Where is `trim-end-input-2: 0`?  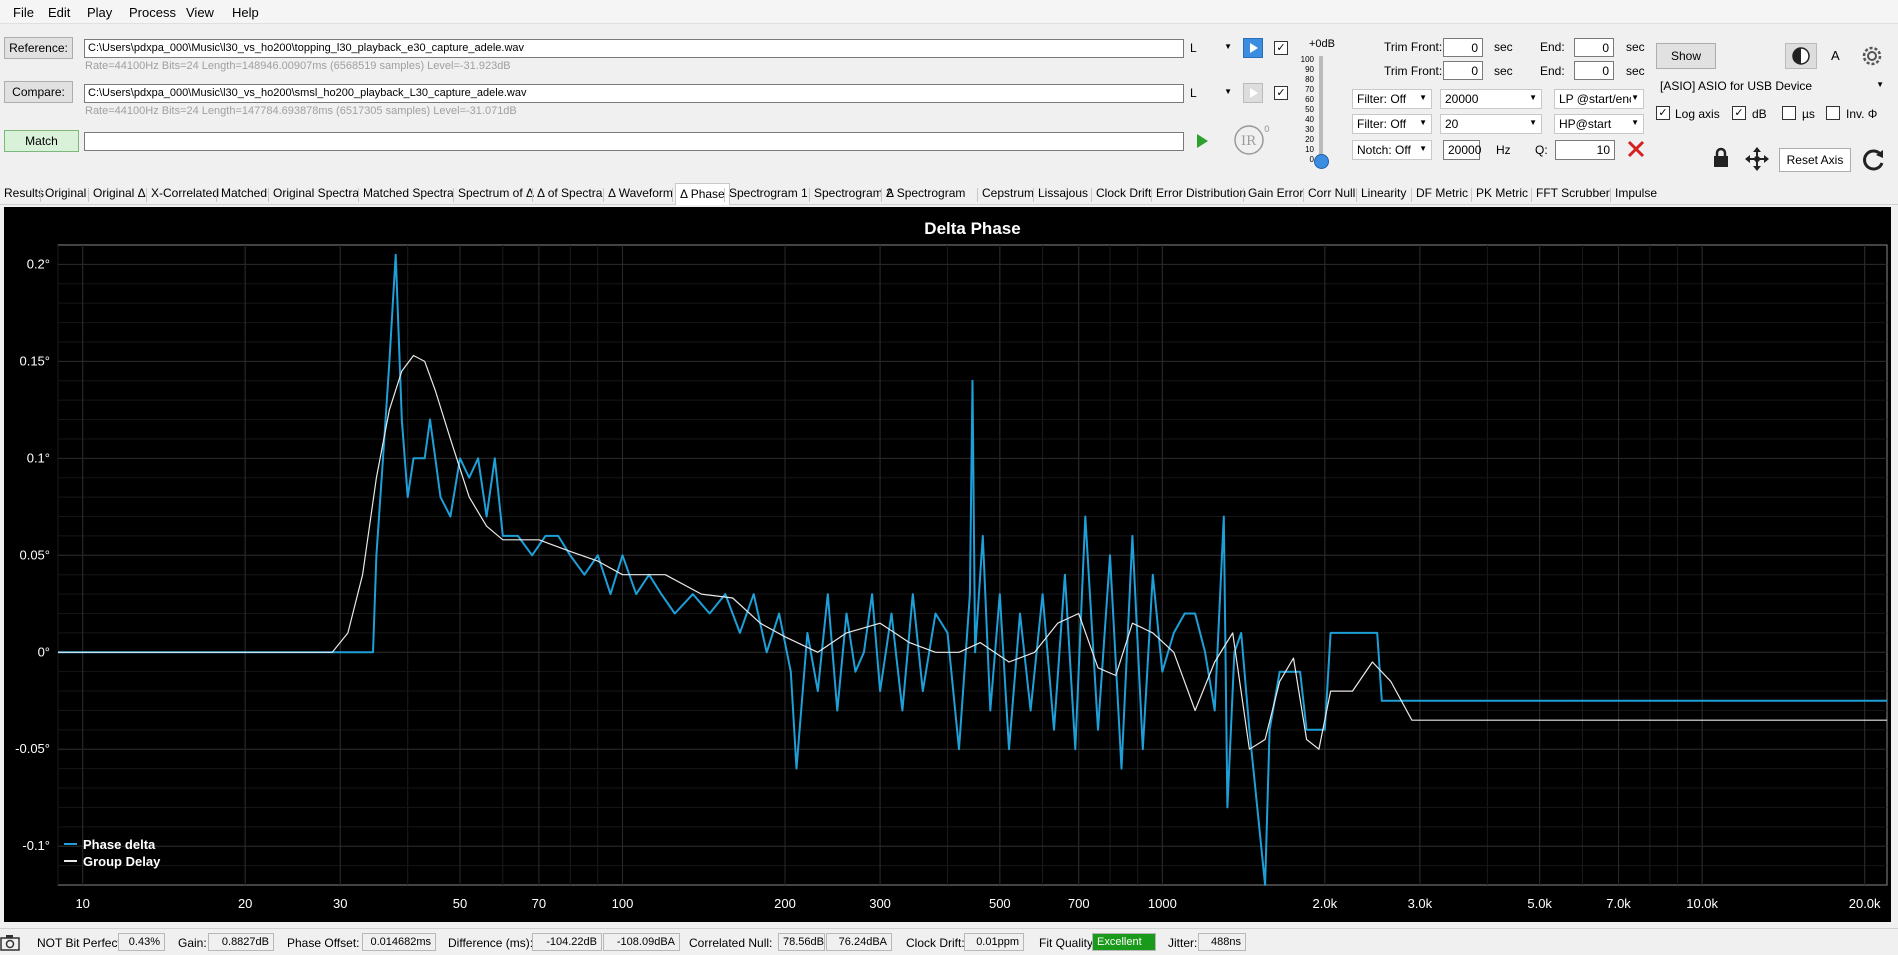
trim-end-input-2: 0 is located at coordinates (1594, 70).